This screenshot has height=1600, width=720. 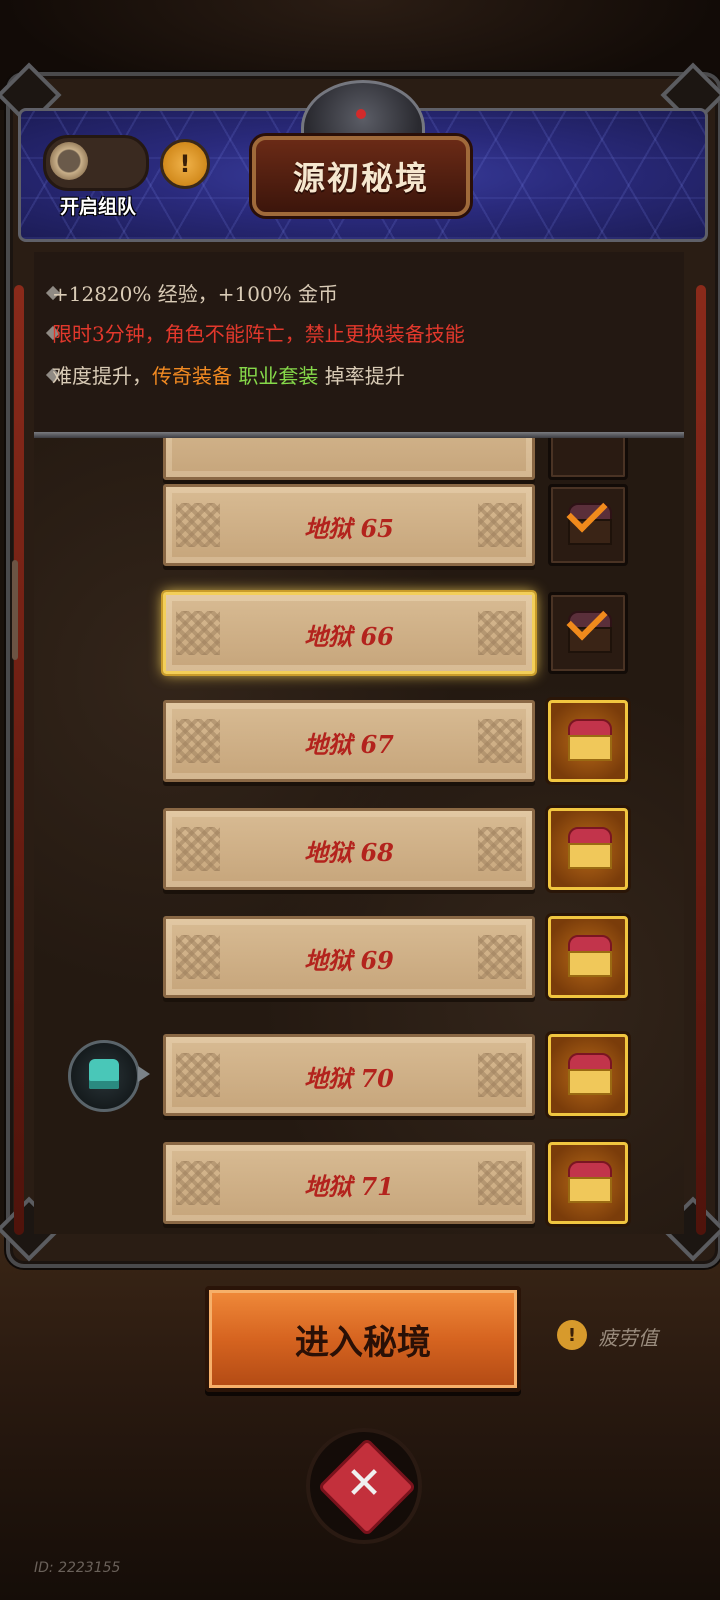 What do you see at coordinates (144, 1074) in the screenshot?
I see `pointer-arrow-icon` at bounding box center [144, 1074].